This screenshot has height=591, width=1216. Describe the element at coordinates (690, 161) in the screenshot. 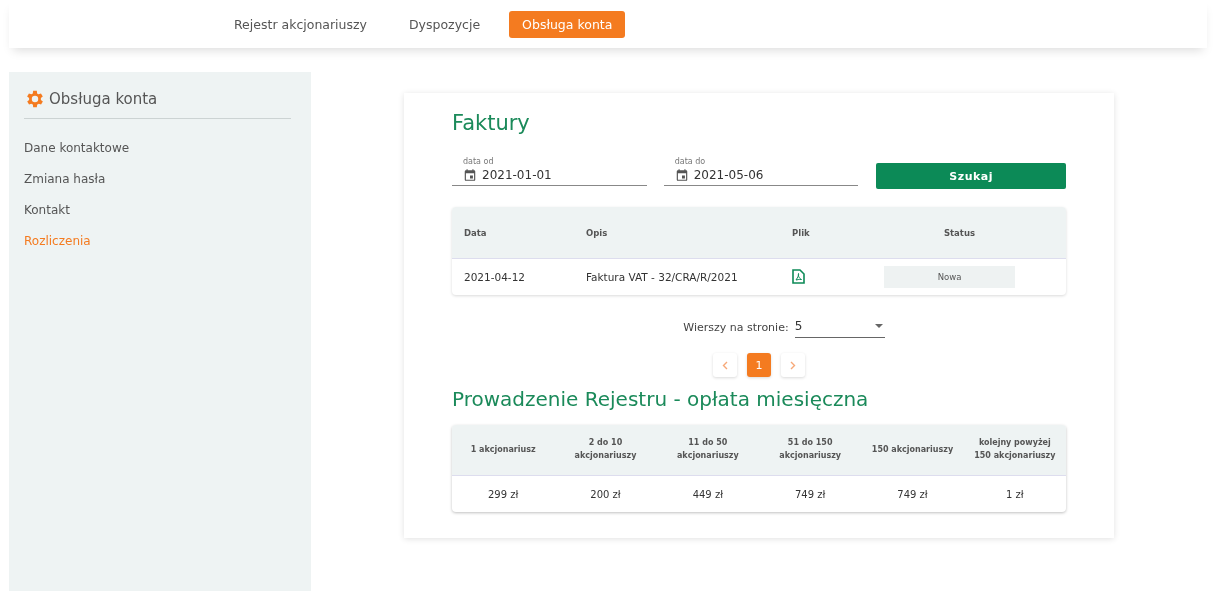

I see `field-label: data do` at that location.